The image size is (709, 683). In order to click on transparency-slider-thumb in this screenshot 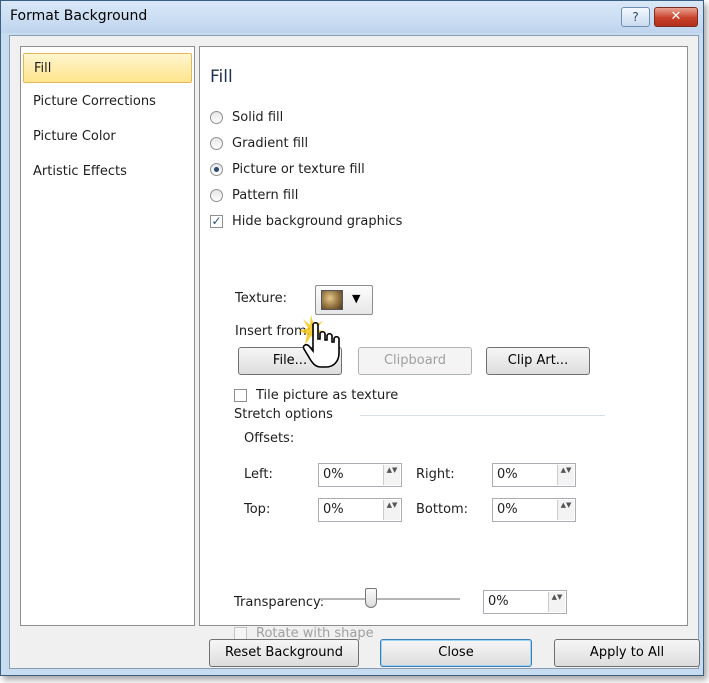, I will do `click(371, 598)`.